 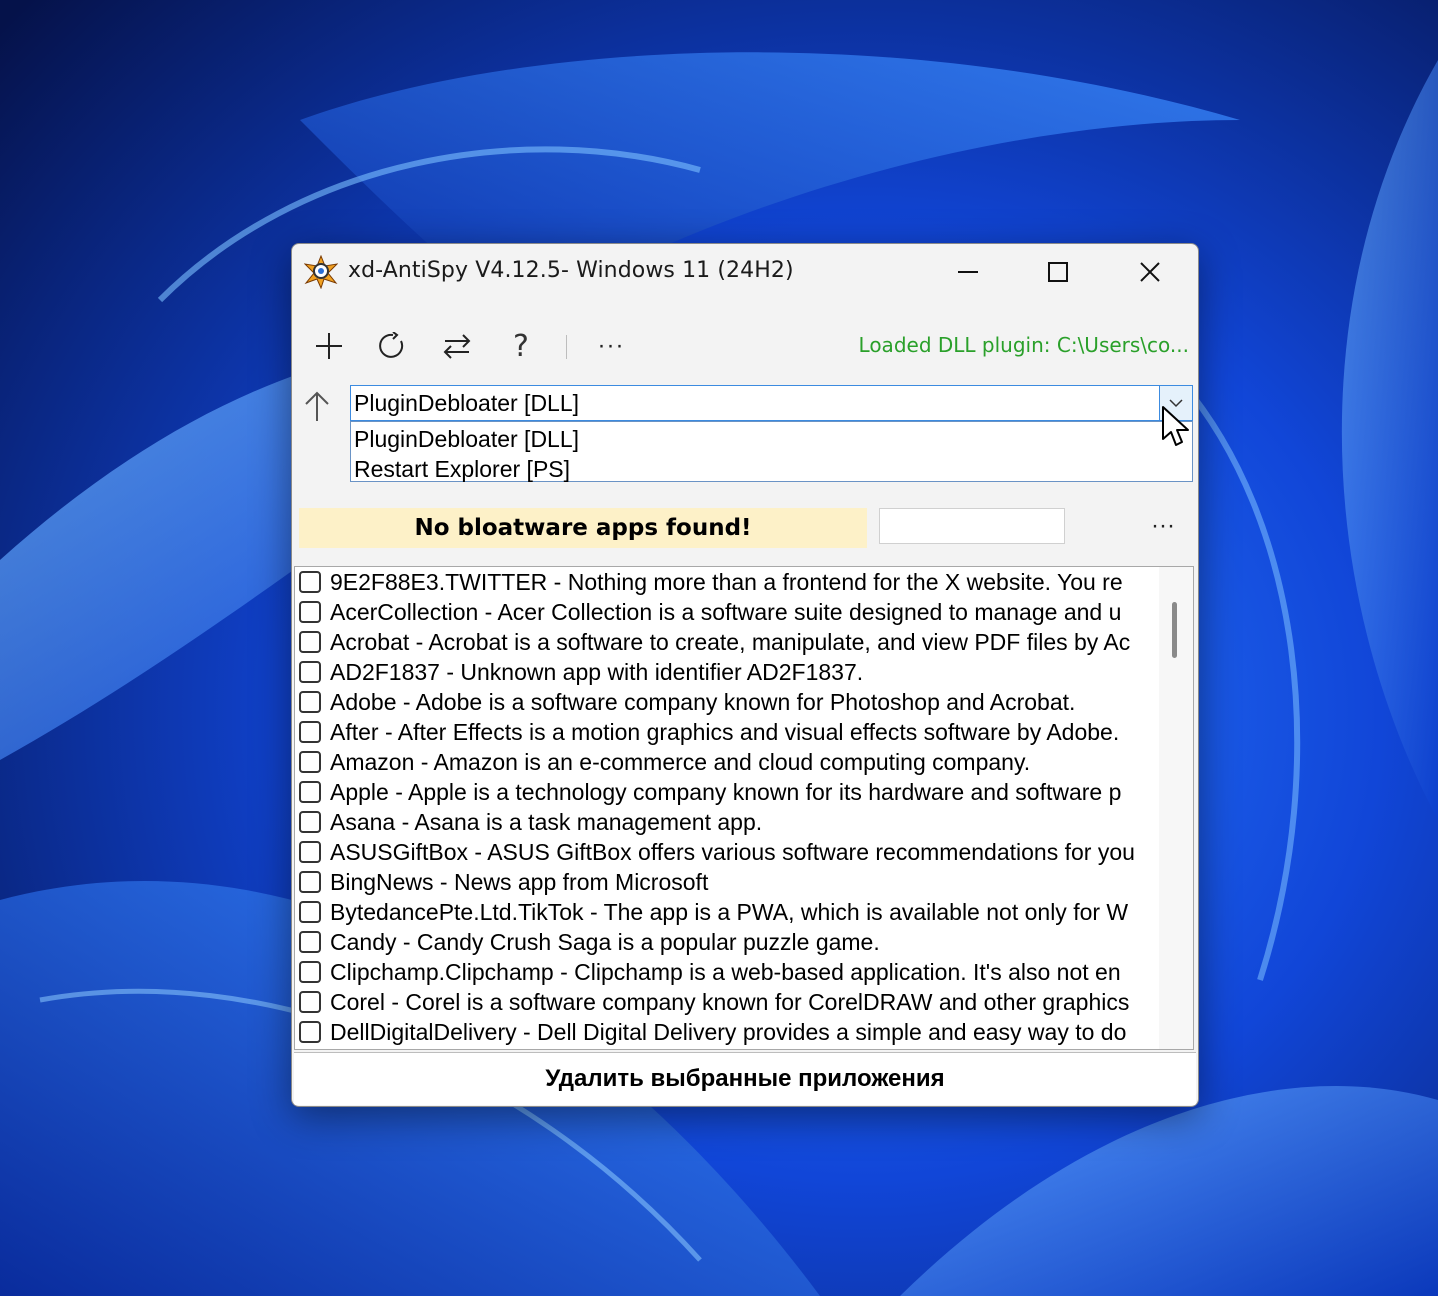 I want to click on refresh-button, so click(x=393, y=346).